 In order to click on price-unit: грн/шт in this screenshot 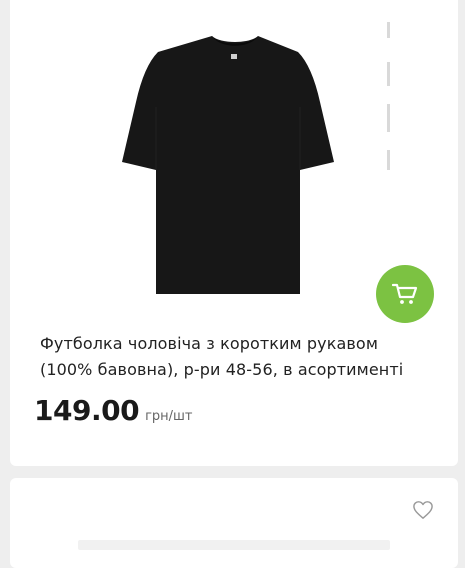, I will do `click(169, 416)`.